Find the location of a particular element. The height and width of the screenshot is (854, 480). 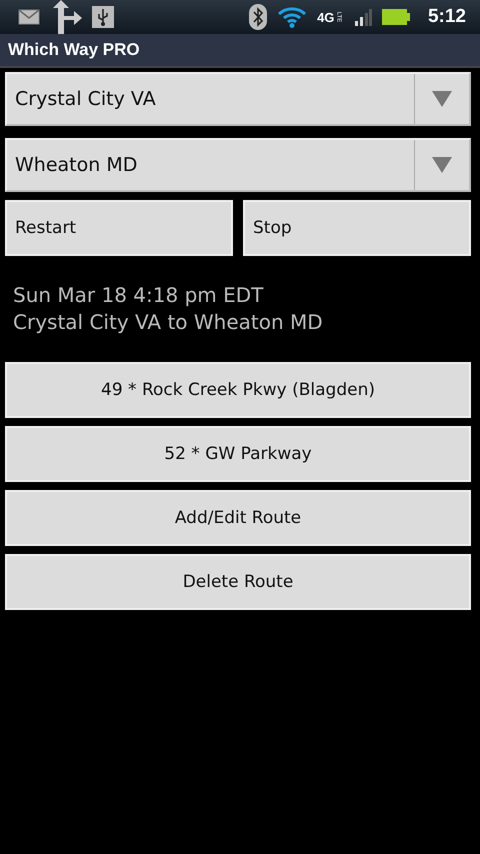

control-button: Stop is located at coordinates (357, 228).